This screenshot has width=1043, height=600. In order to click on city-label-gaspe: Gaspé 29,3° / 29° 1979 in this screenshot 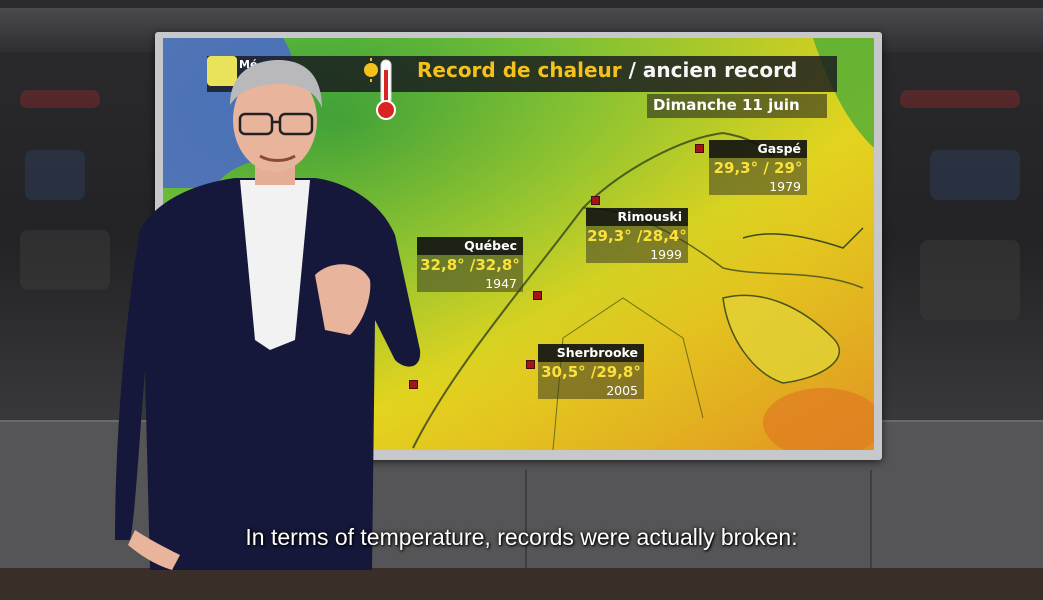, I will do `click(758, 167)`.